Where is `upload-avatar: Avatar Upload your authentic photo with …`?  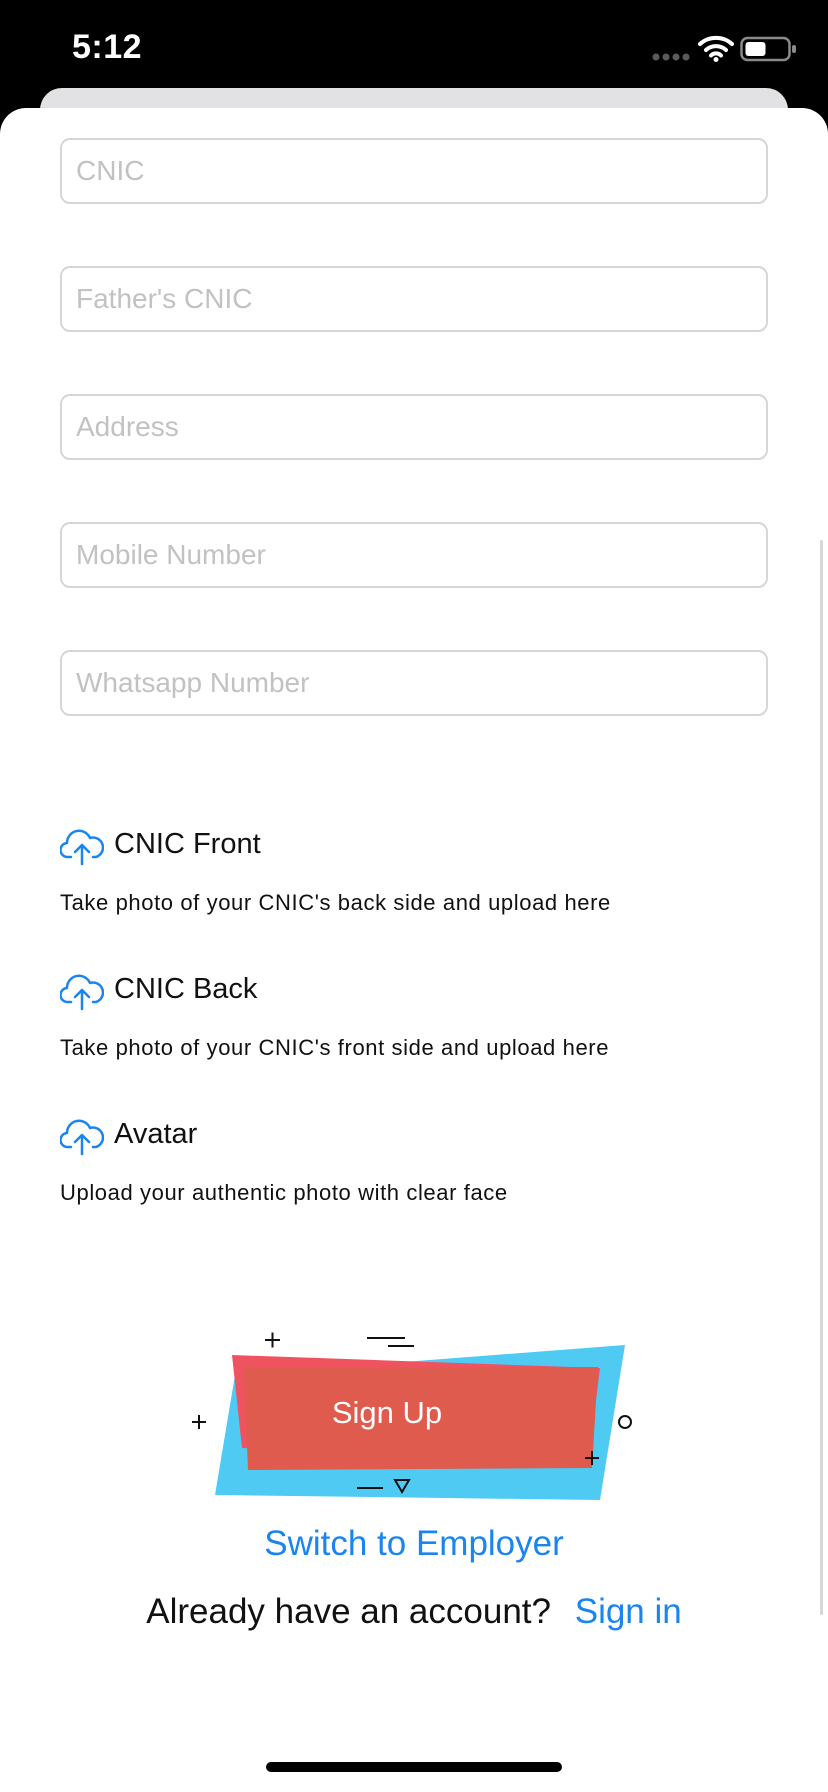
upload-avatar: Avatar Upload your authentic photo with … is located at coordinates (420, 1159).